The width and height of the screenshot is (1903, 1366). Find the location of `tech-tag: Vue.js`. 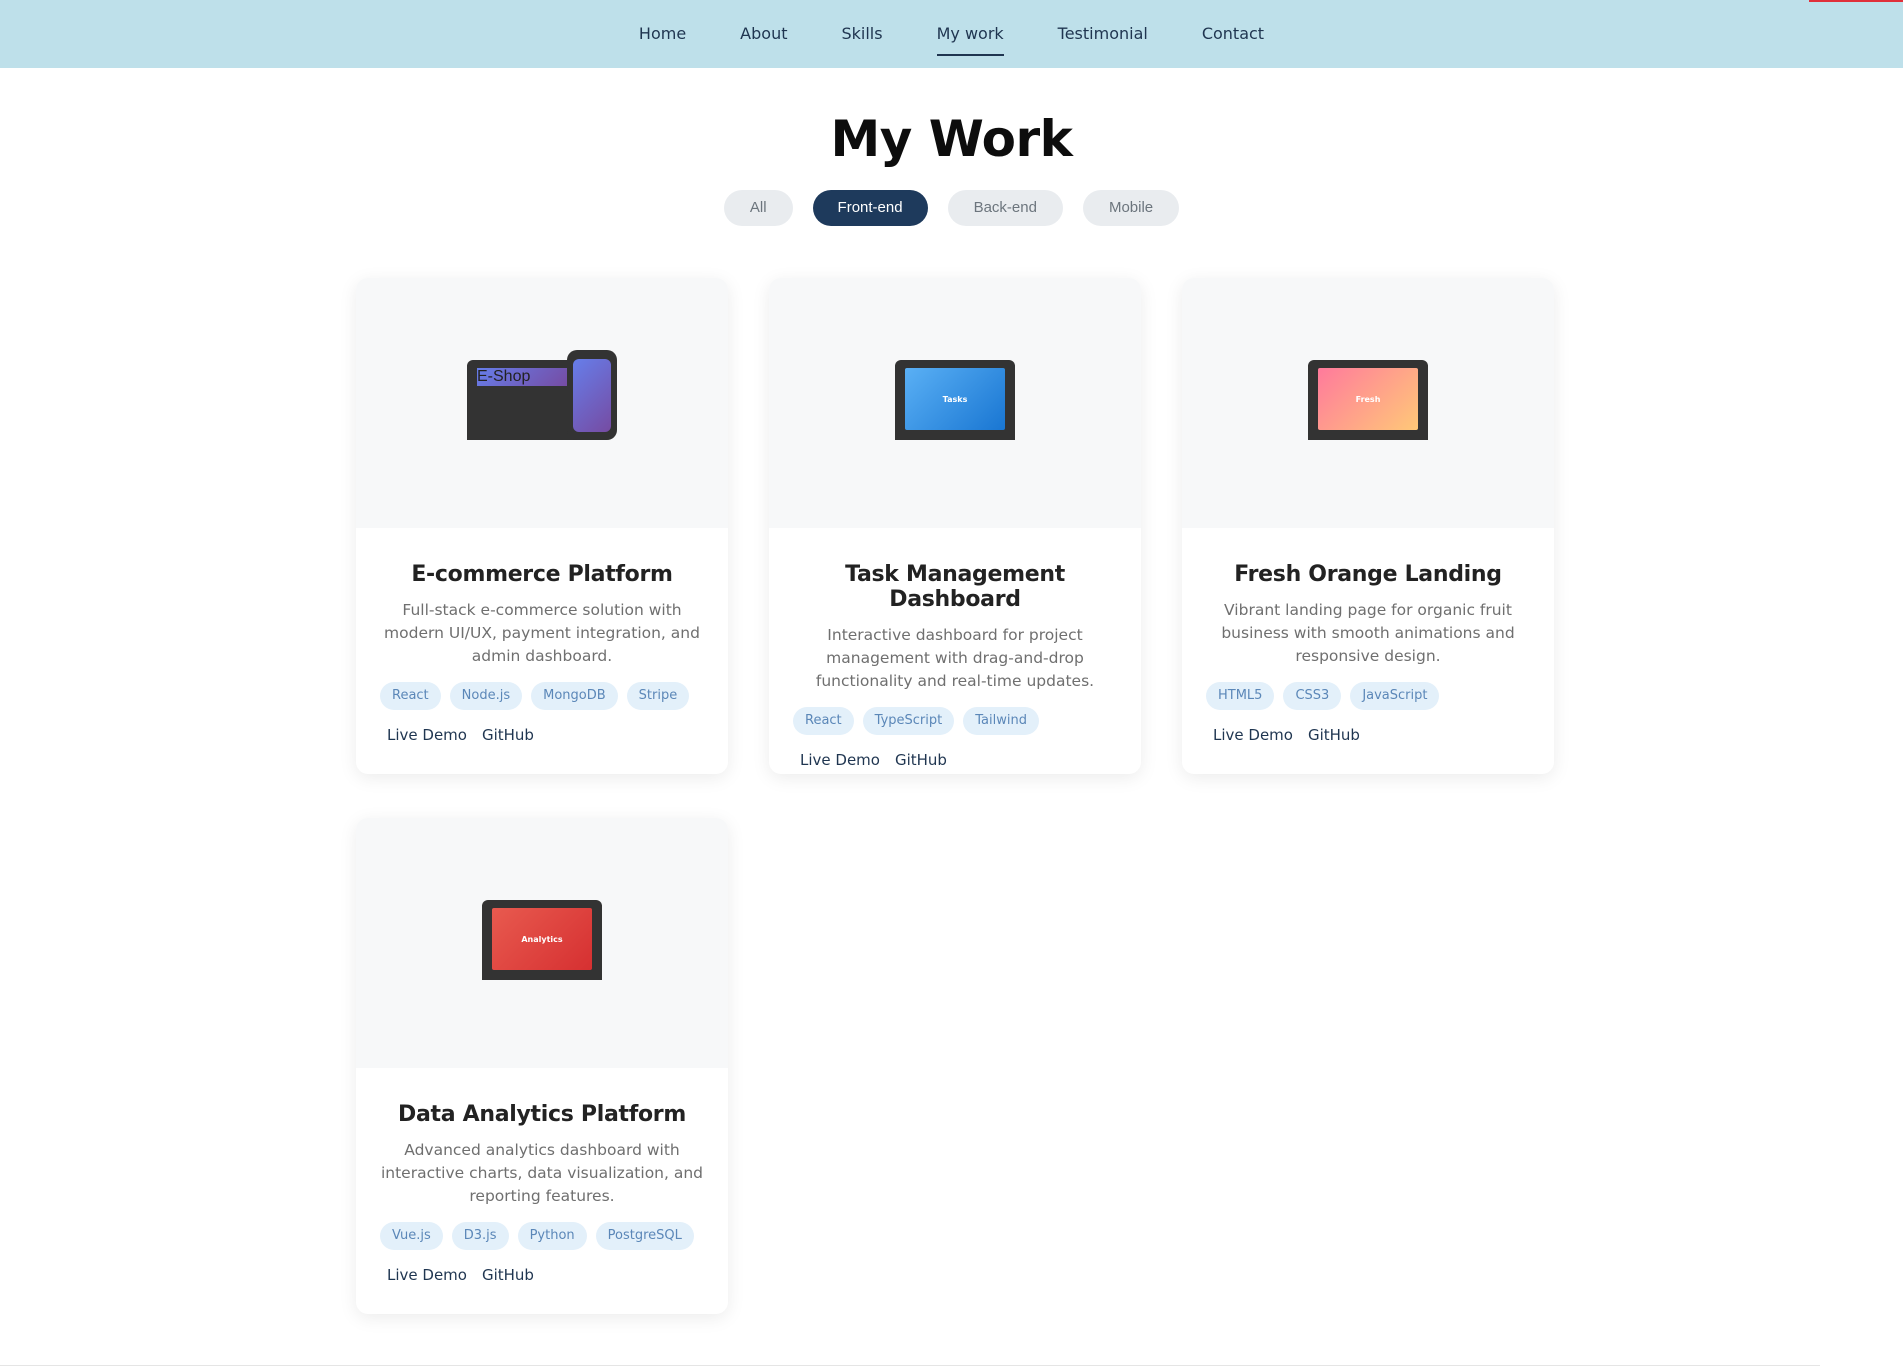

tech-tag: Vue.js is located at coordinates (411, 1236).